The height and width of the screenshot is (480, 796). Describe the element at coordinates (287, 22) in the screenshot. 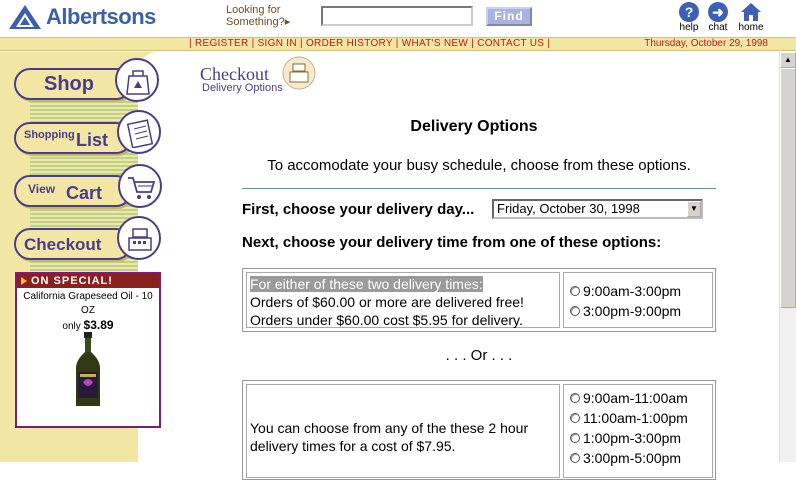

I see `arrow-right-small-icon: ▸` at that location.